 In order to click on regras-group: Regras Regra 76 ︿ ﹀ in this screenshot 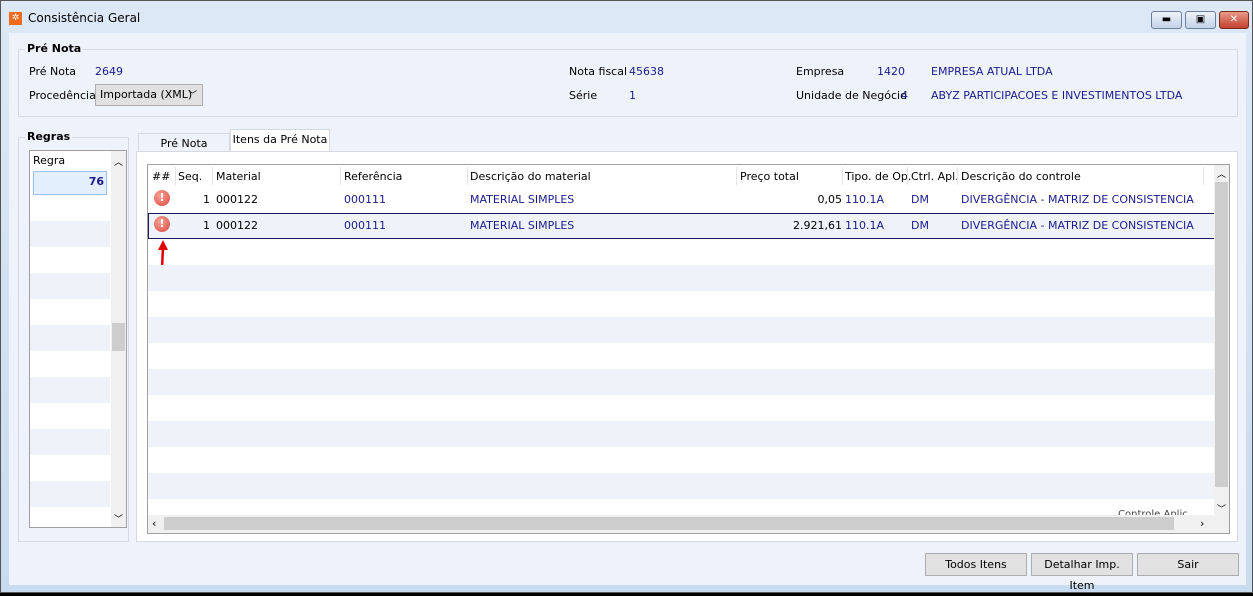, I will do `click(73, 336)`.